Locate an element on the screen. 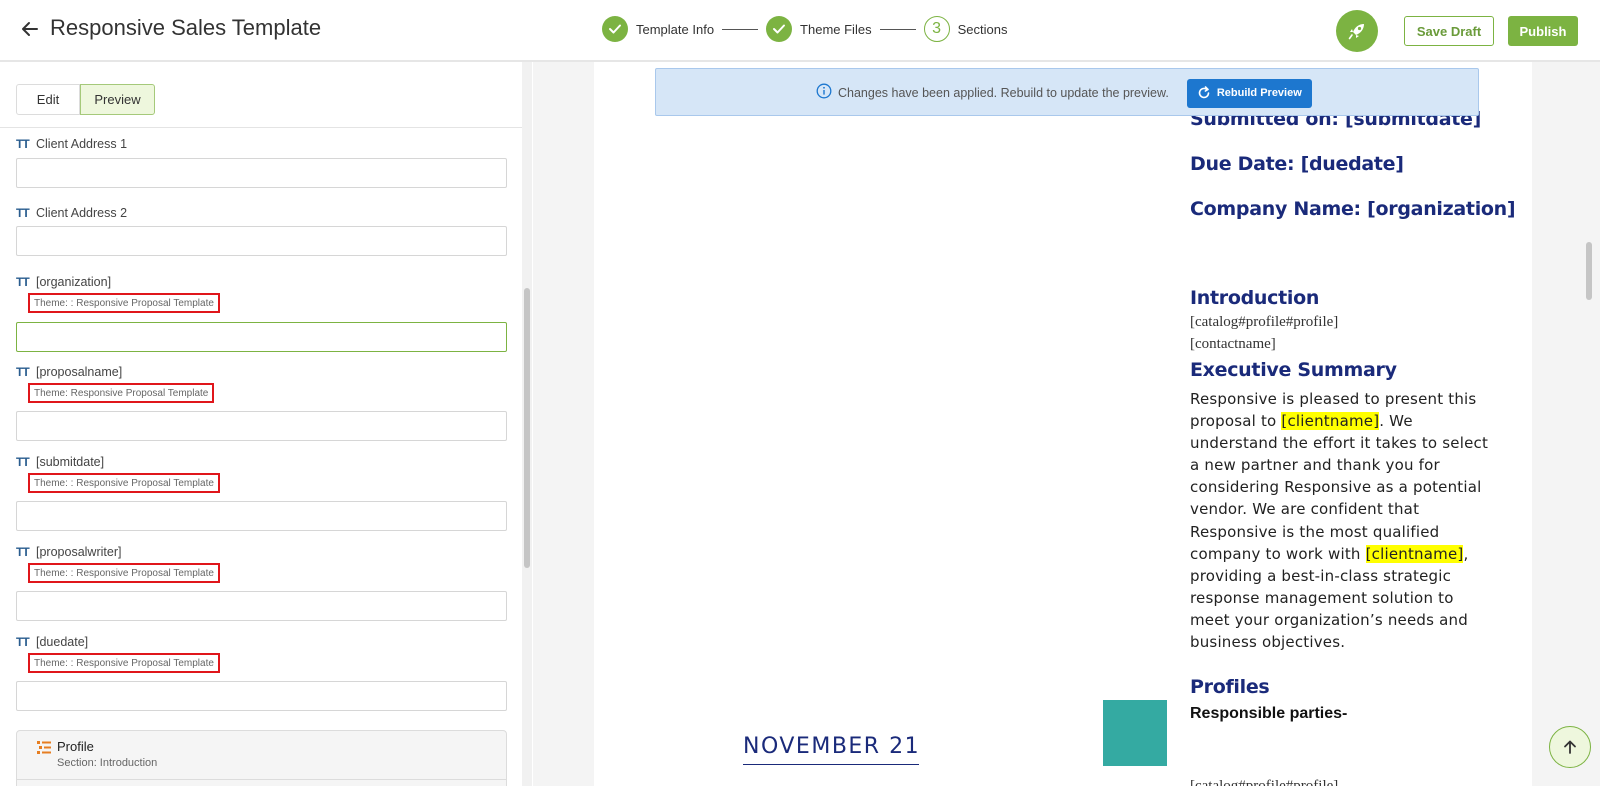  introduction-heading: Introduction is located at coordinates (1255, 298).